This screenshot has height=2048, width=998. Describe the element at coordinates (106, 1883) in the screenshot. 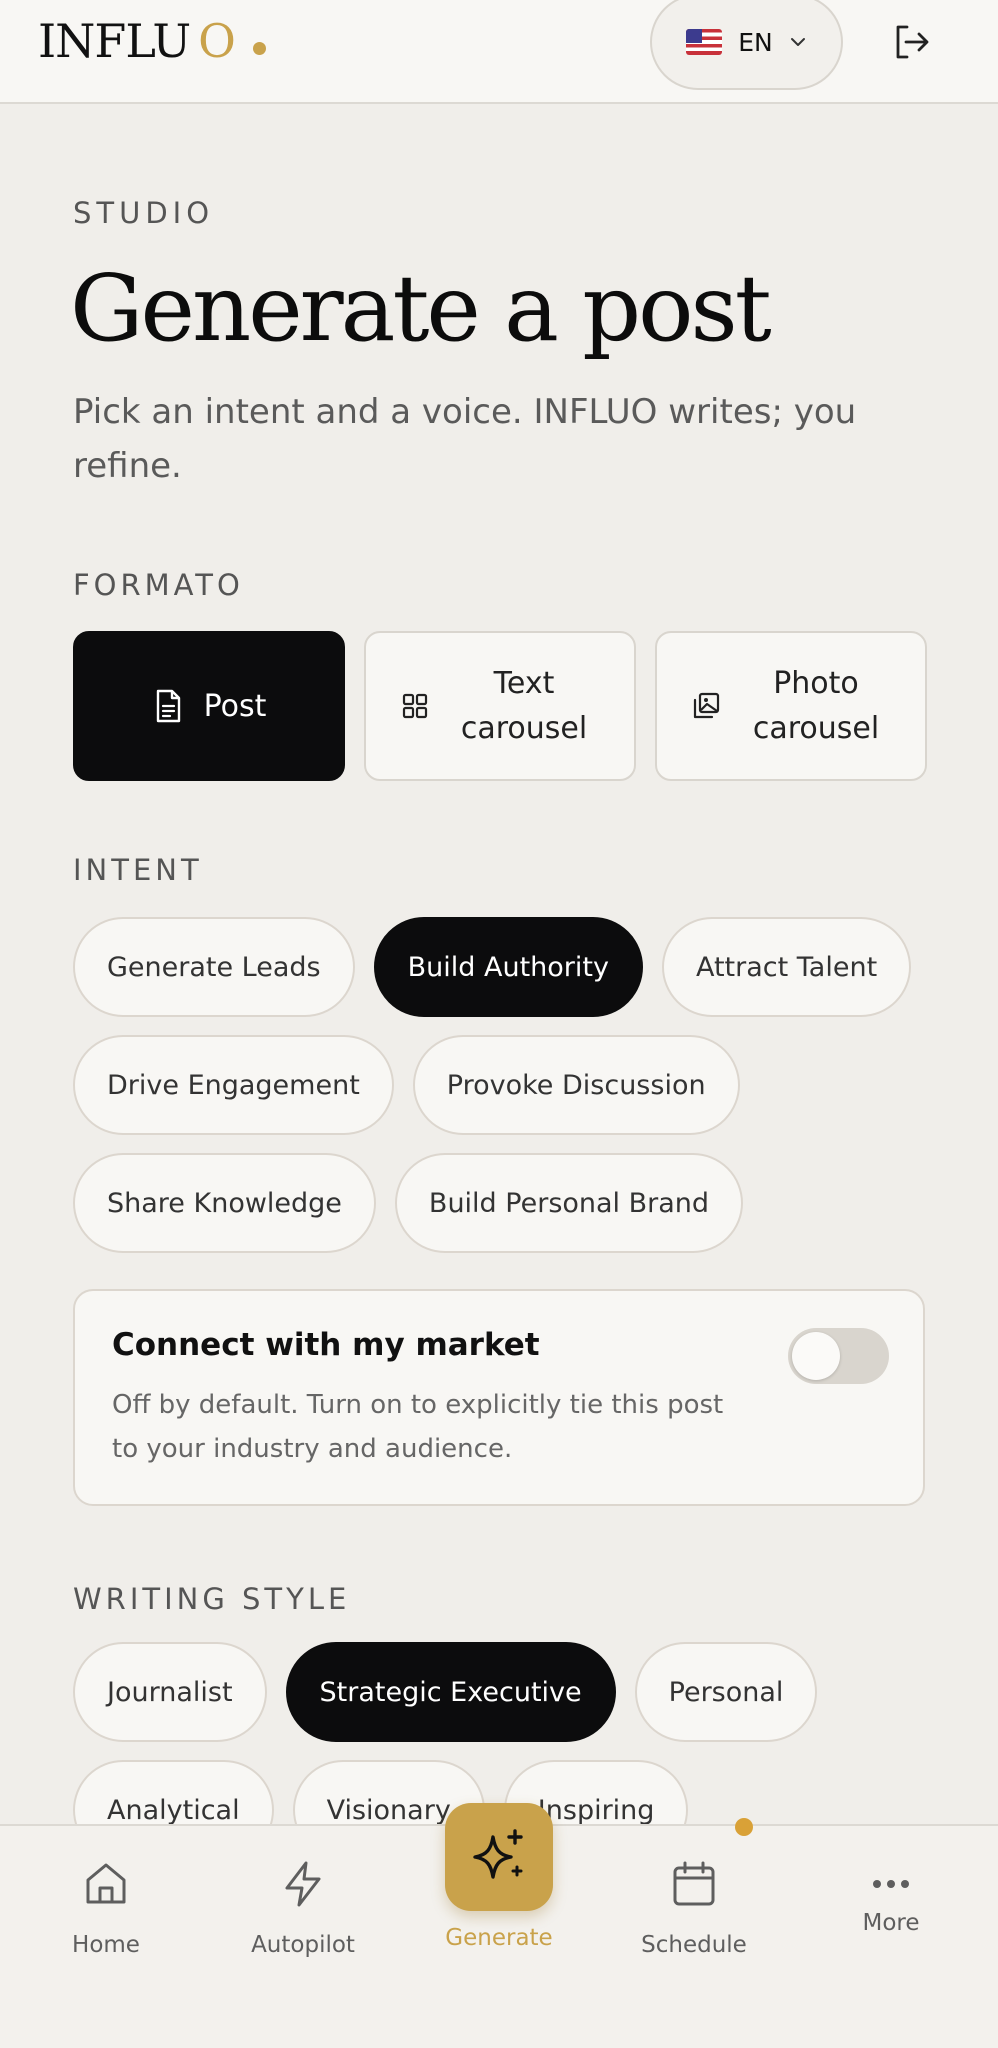

I see `home-icon` at that location.